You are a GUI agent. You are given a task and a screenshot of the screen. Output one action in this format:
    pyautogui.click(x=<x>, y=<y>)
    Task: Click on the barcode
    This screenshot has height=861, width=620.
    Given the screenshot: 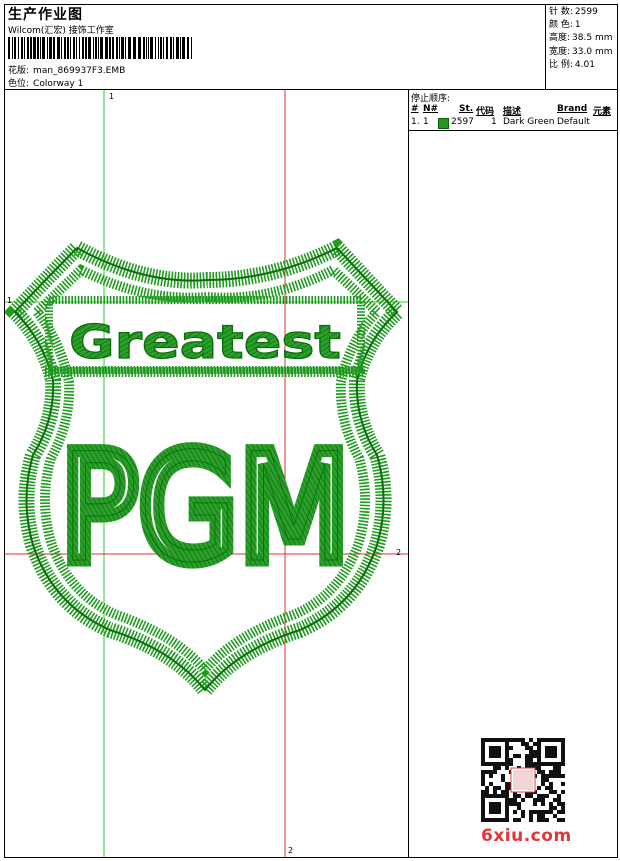 What is the action you would take?
    pyautogui.click(x=100, y=48)
    